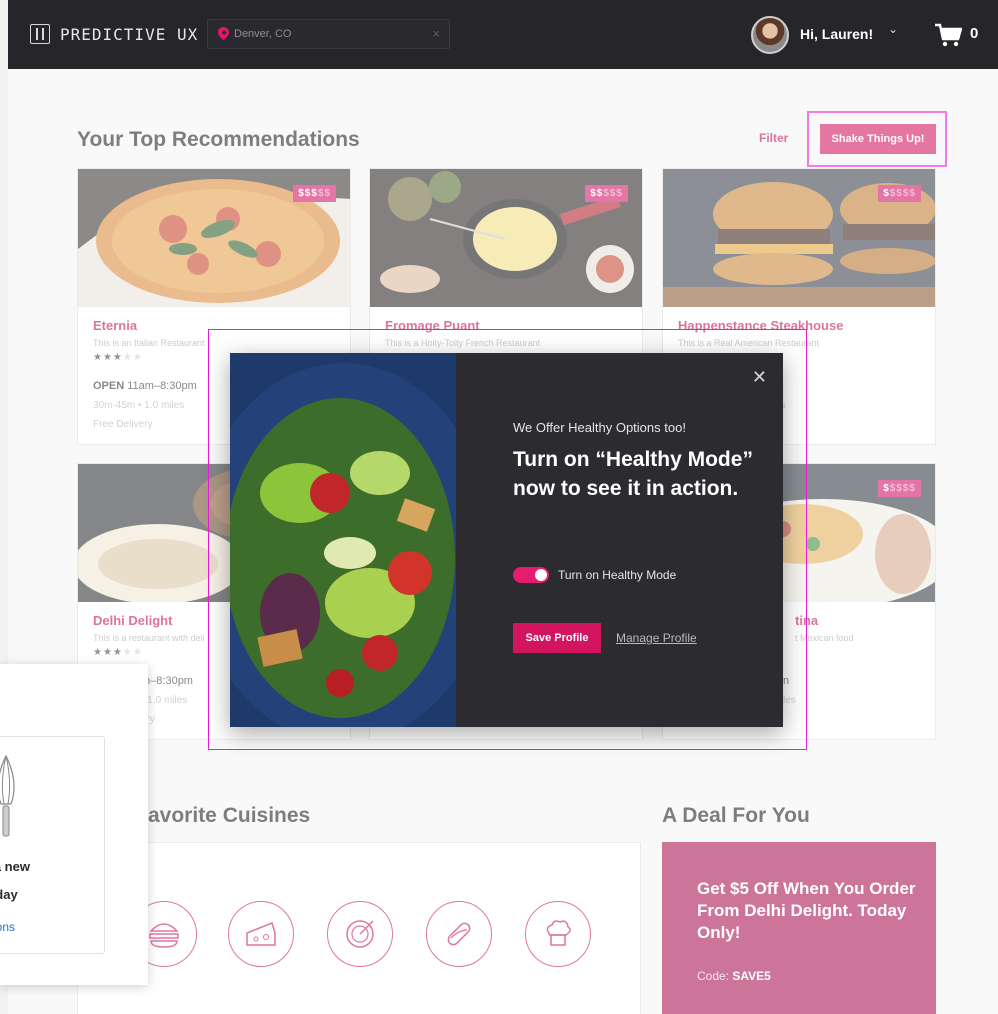 The height and width of the screenshot is (1014, 998). Describe the element at coordinates (557, 638) in the screenshot. I see `save-profile-button: Save Profile` at that location.